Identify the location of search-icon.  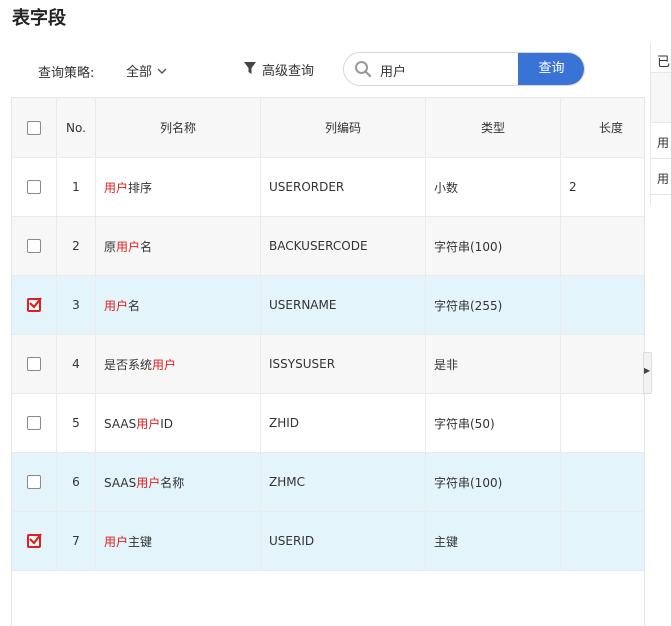
(363, 71).